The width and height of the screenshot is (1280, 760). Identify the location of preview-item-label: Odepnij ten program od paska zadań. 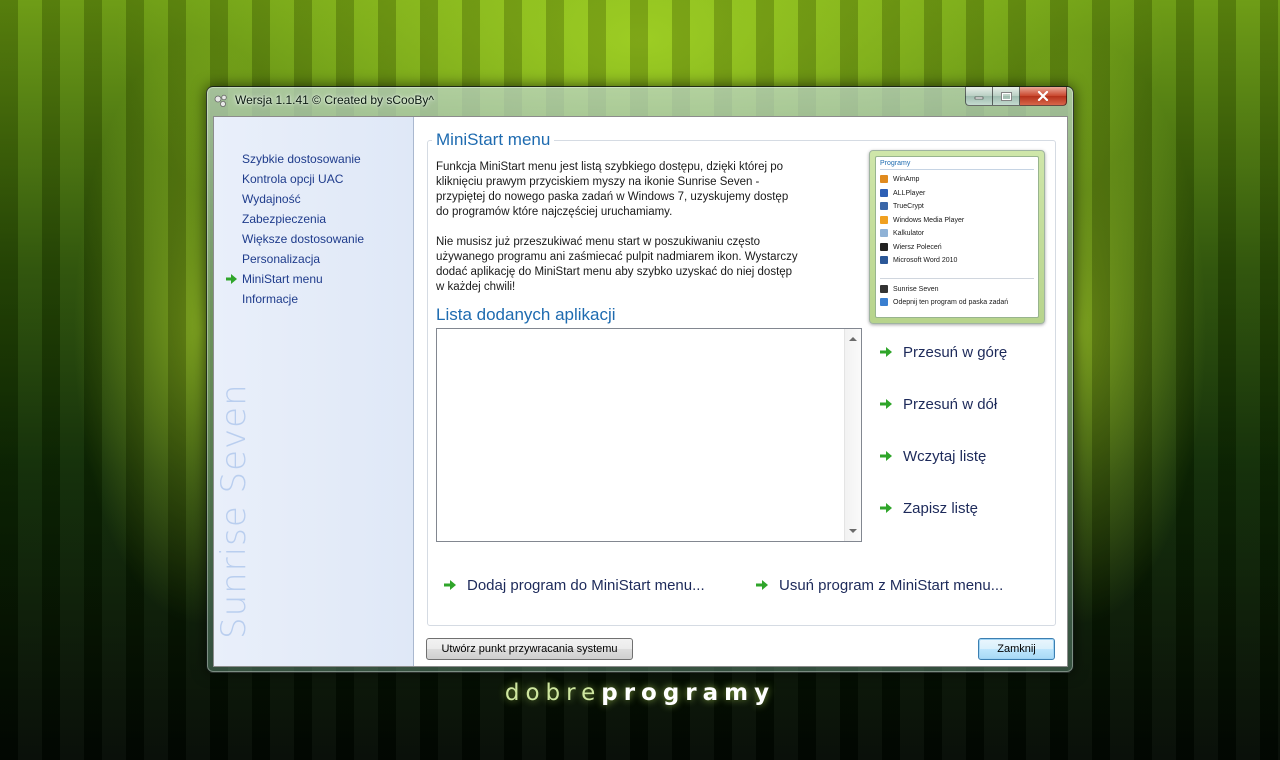
(951, 302).